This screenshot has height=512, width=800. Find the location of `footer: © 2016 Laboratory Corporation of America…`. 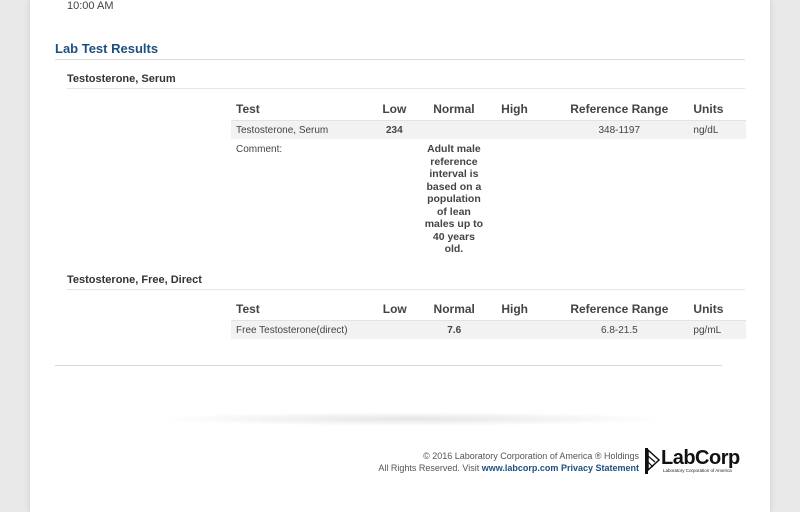

footer: © 2016 Laboratory Corporation of America… is located at coordinates (508, 462).